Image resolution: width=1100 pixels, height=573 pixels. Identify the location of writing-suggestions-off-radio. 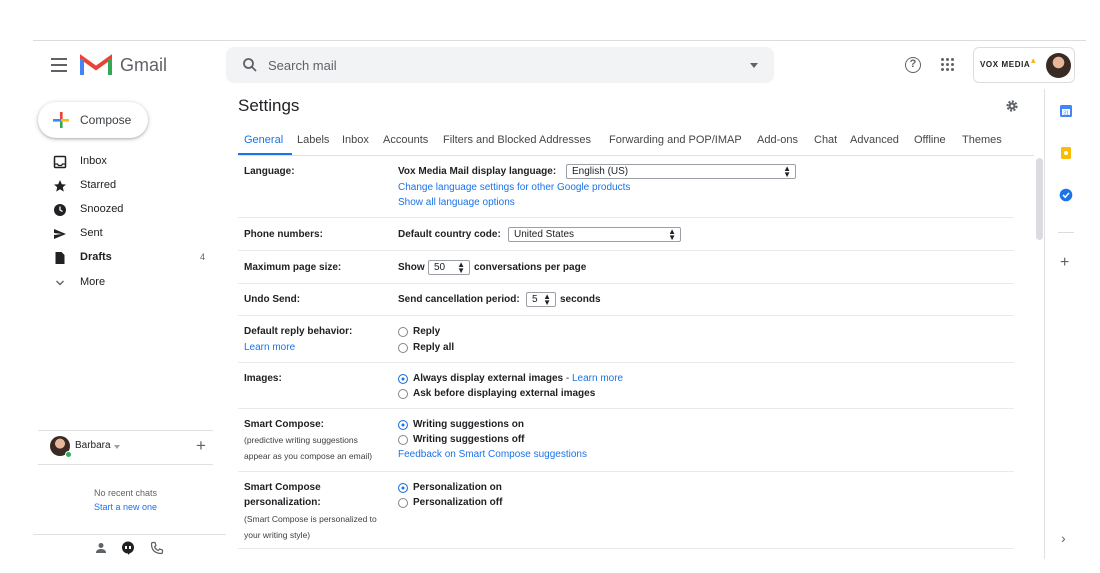
(403, 440).